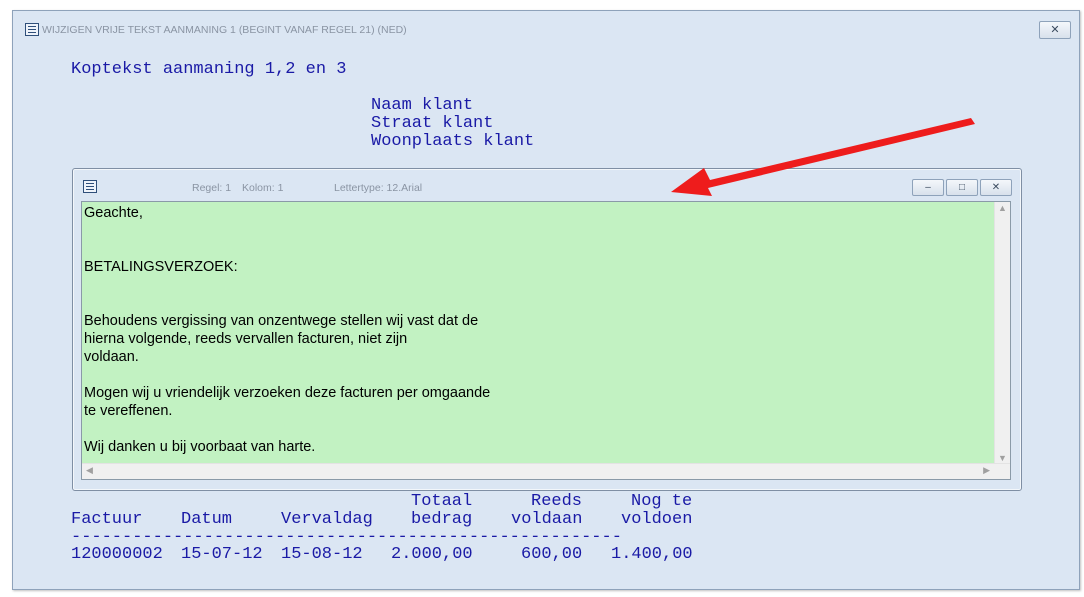  What do you see at coordinates (442, 519) in the screenshot?
I see `header-bedrag: bedrag` at bounding box center [442, 519].